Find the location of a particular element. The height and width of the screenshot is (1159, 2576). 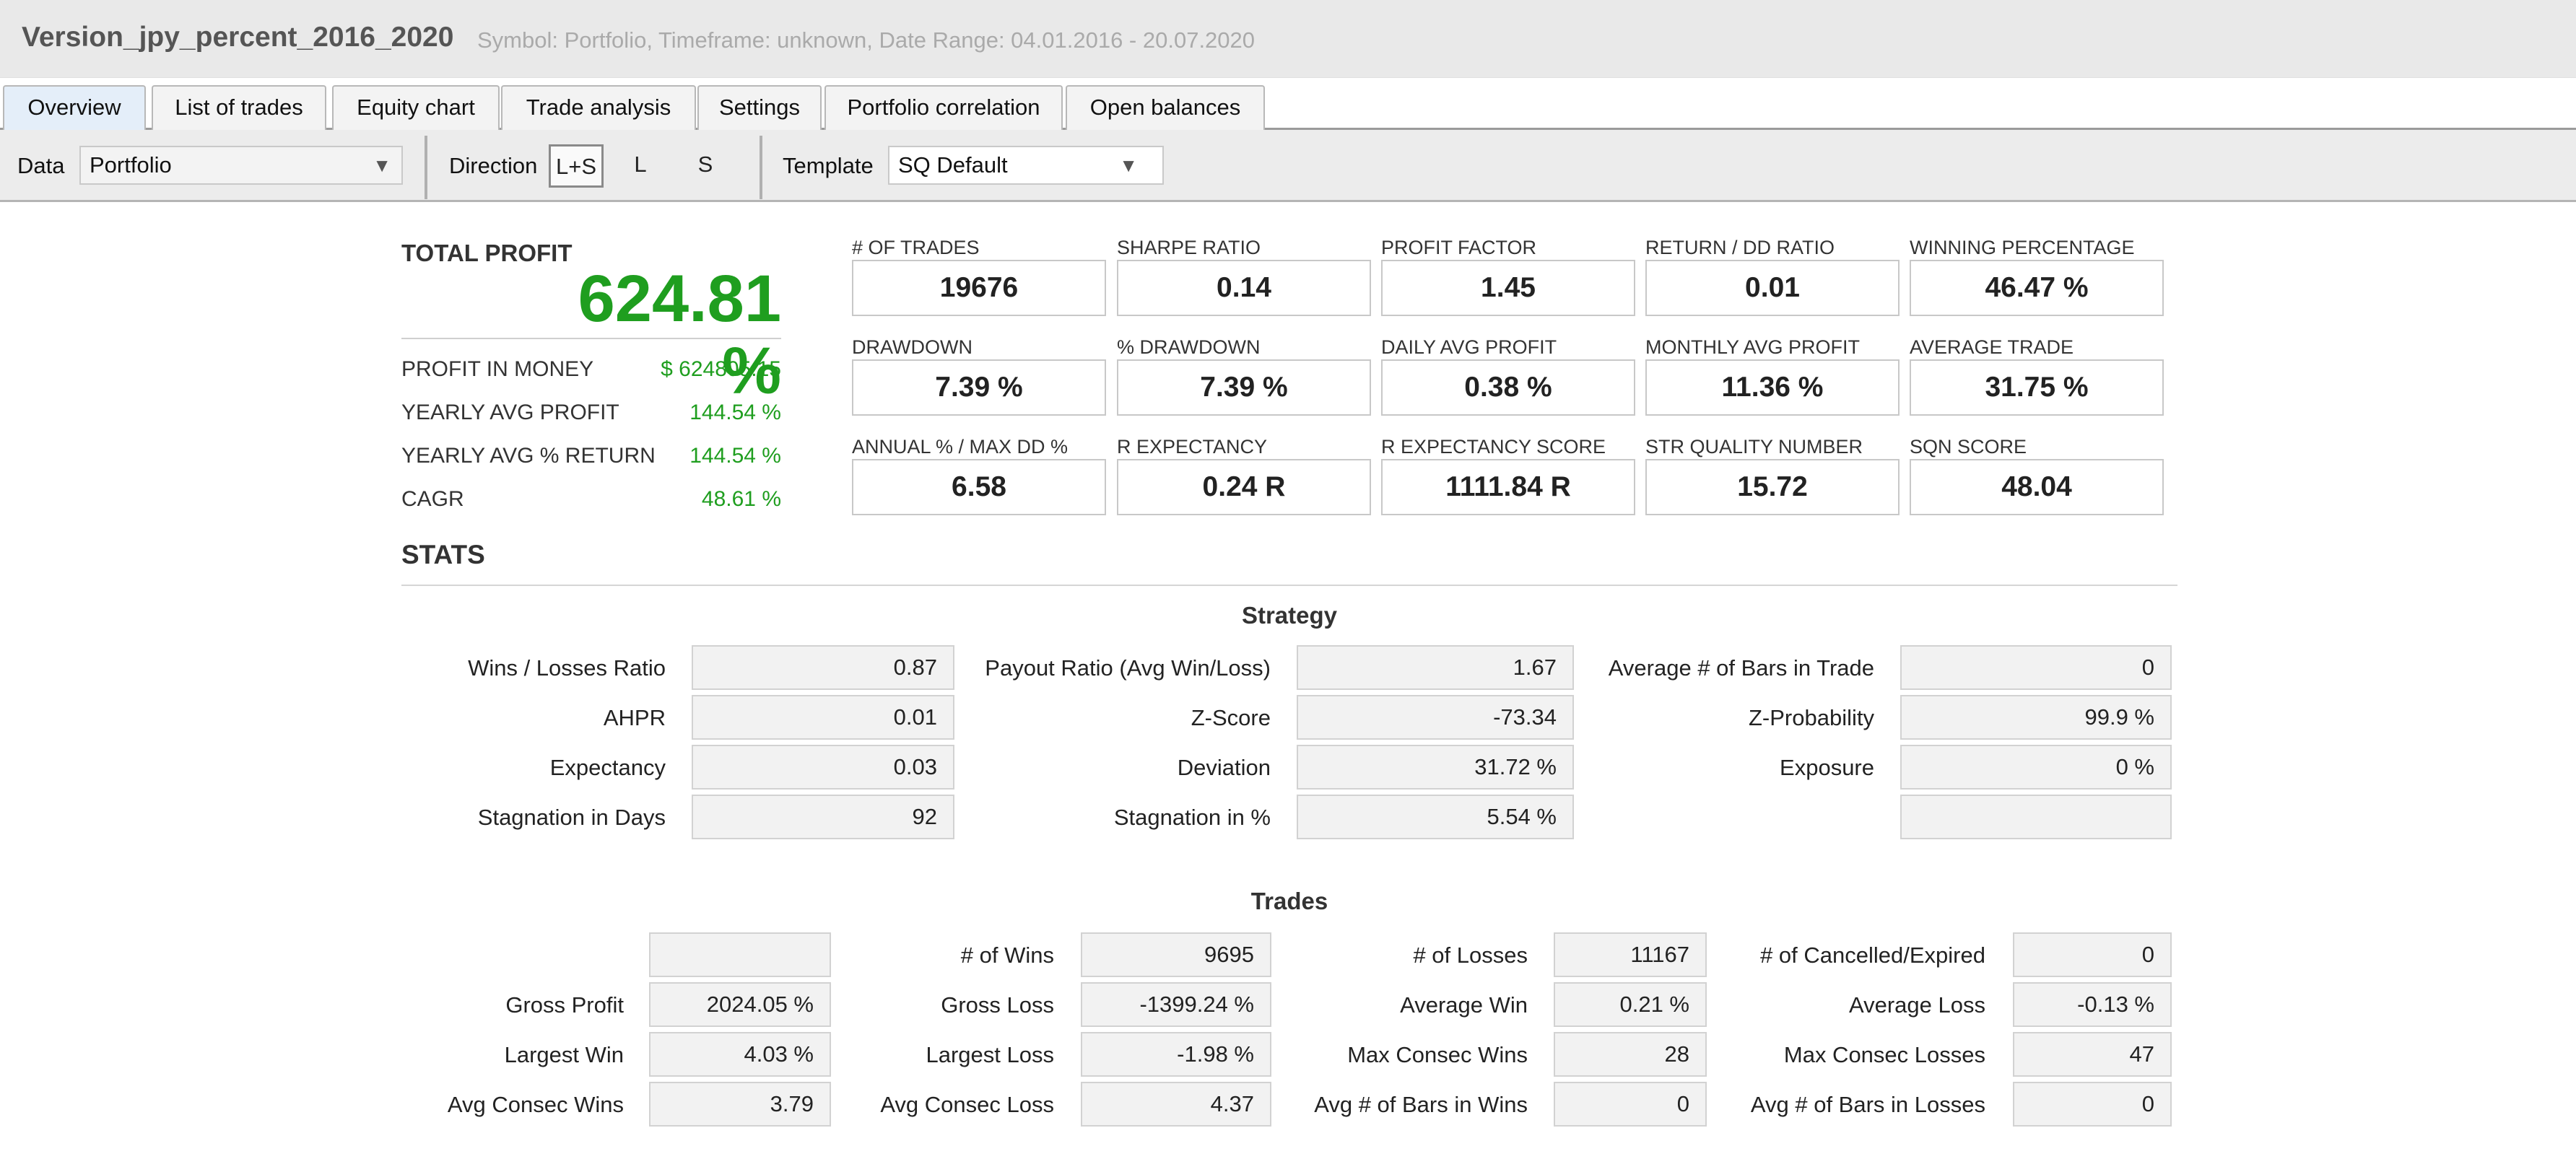

metric-value: 7.39 % is located at coordinates (979, 387).